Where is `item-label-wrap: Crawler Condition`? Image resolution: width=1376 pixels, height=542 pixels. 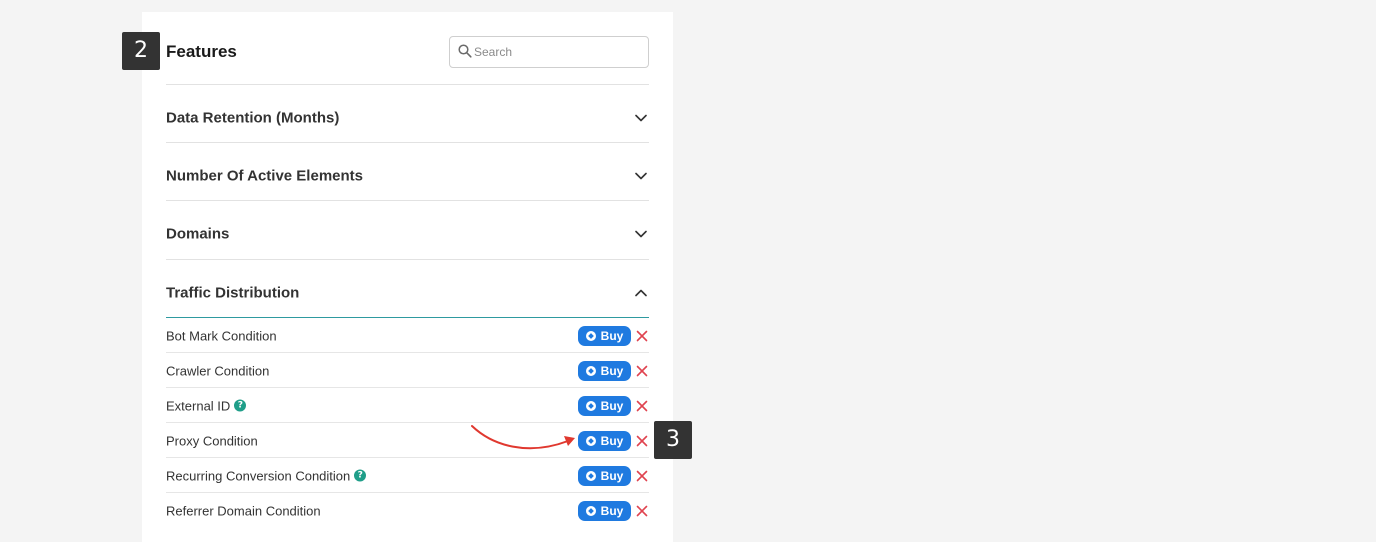
item-label-wrap: Crawler Condition is located at coordinates (217, 370).